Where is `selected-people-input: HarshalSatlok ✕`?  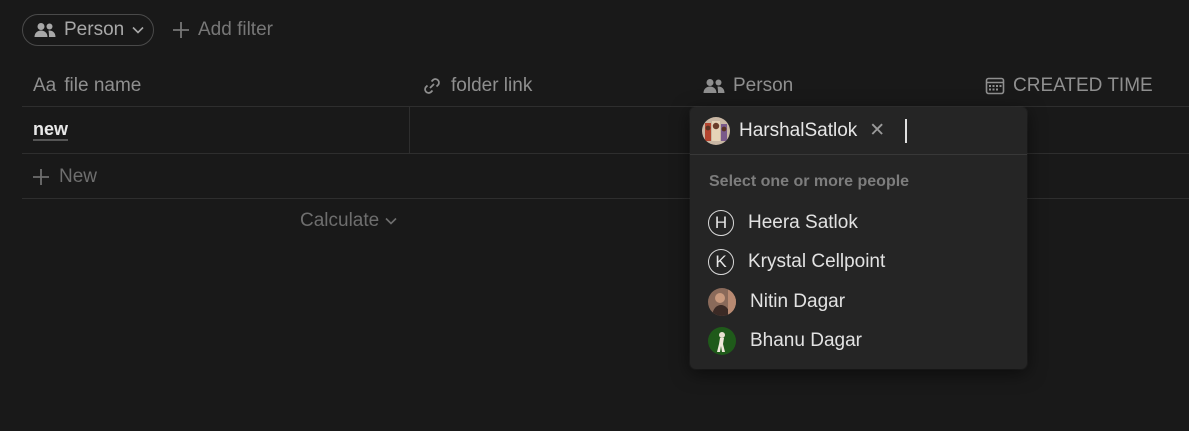
selected-people-input: HarshalSatlok ✕ is located at coordinates (858, 131).